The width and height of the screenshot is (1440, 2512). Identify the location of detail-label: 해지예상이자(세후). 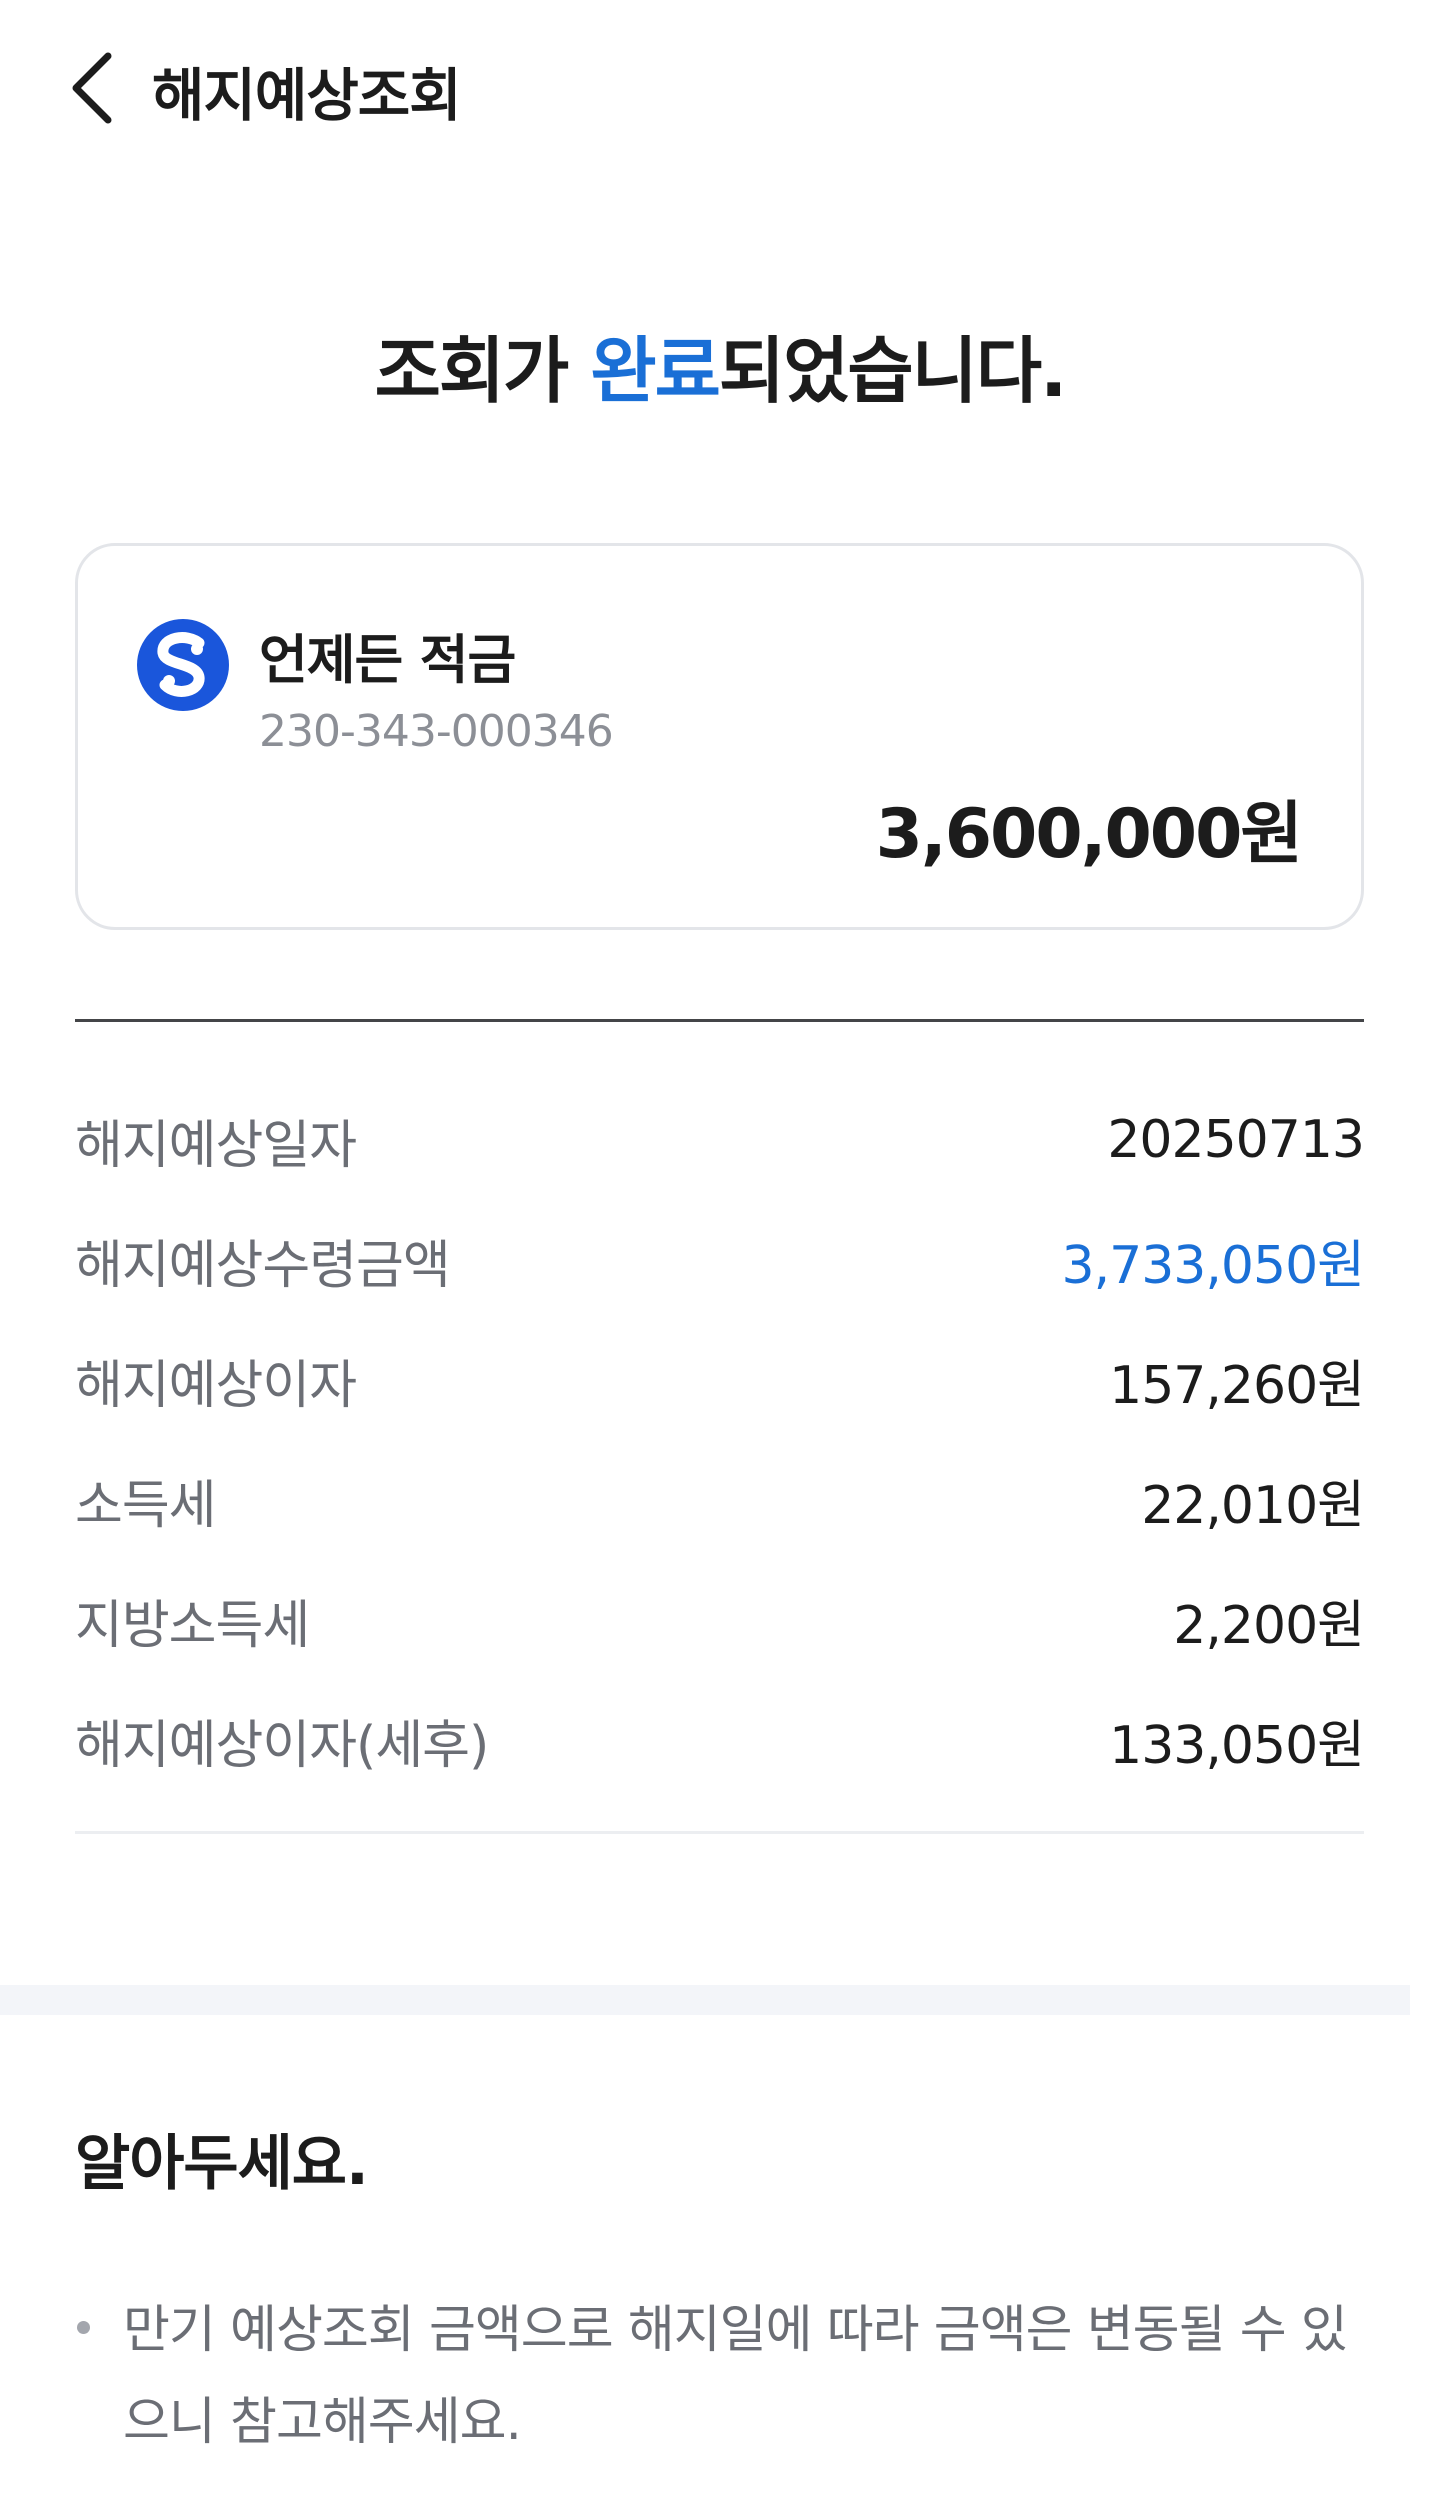
(282, 1745).